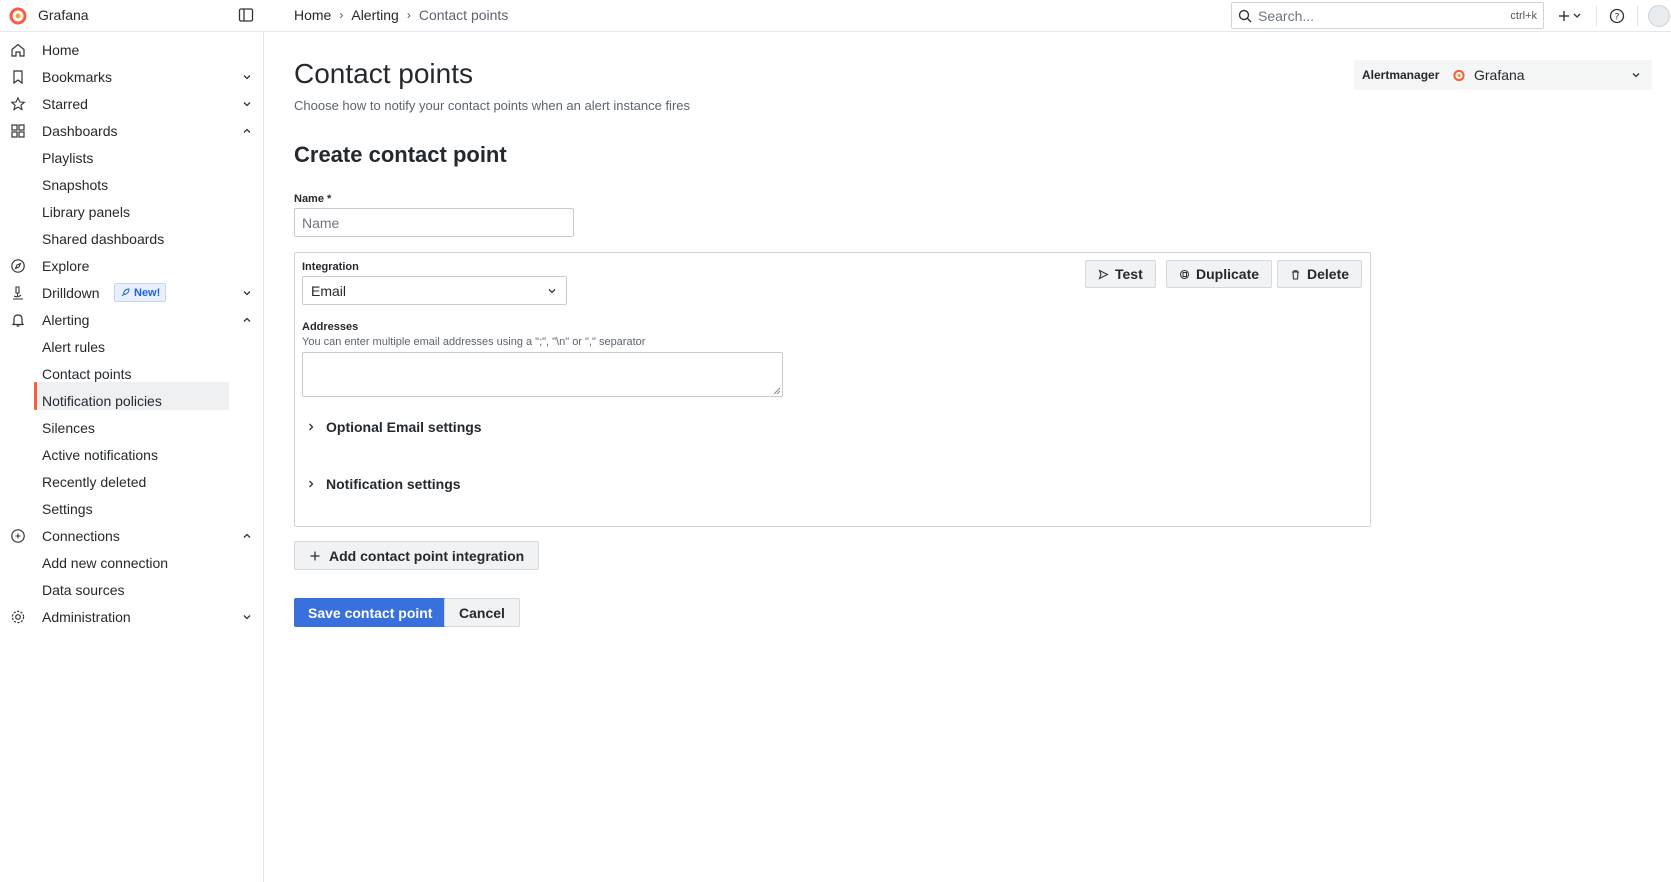 Image resolution: width=1671 pixels, height=882 pixels. What do you see at coordinates (132, 590) in the screenshot?
I see `sidebar-item-data-sources: Data sources` at bounding box center [132, 590].